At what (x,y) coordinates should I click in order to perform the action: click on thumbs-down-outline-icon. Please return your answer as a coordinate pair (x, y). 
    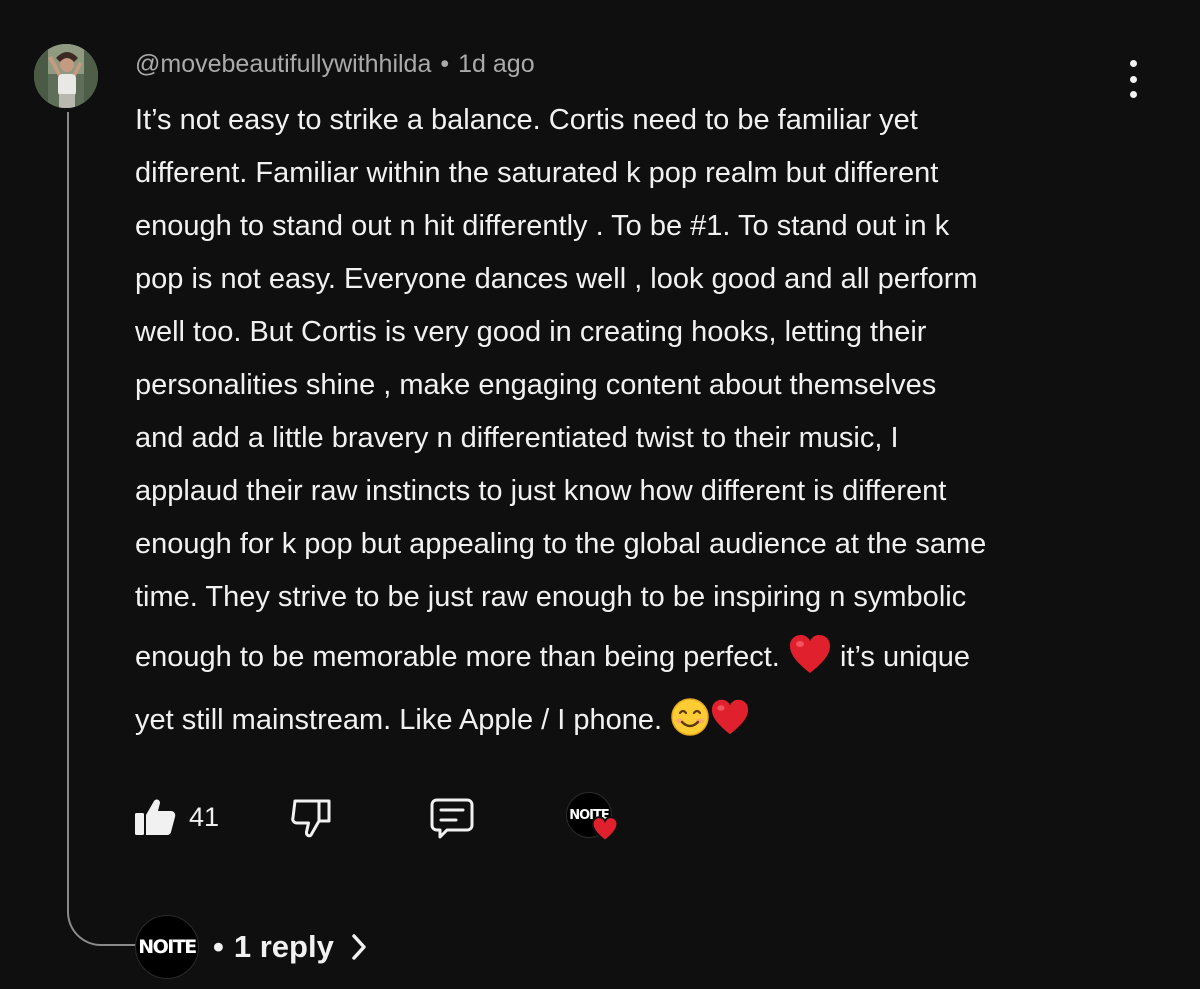
    Looking at the image, I should click on (311, 818).